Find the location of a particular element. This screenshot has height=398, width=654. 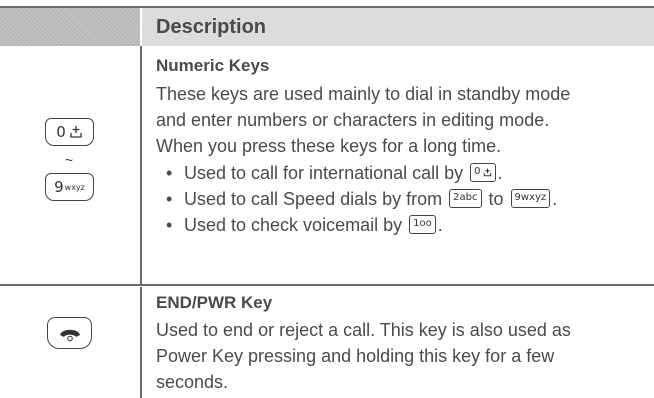

two-key-icon: 2abc is located at coordinates (465, 198).